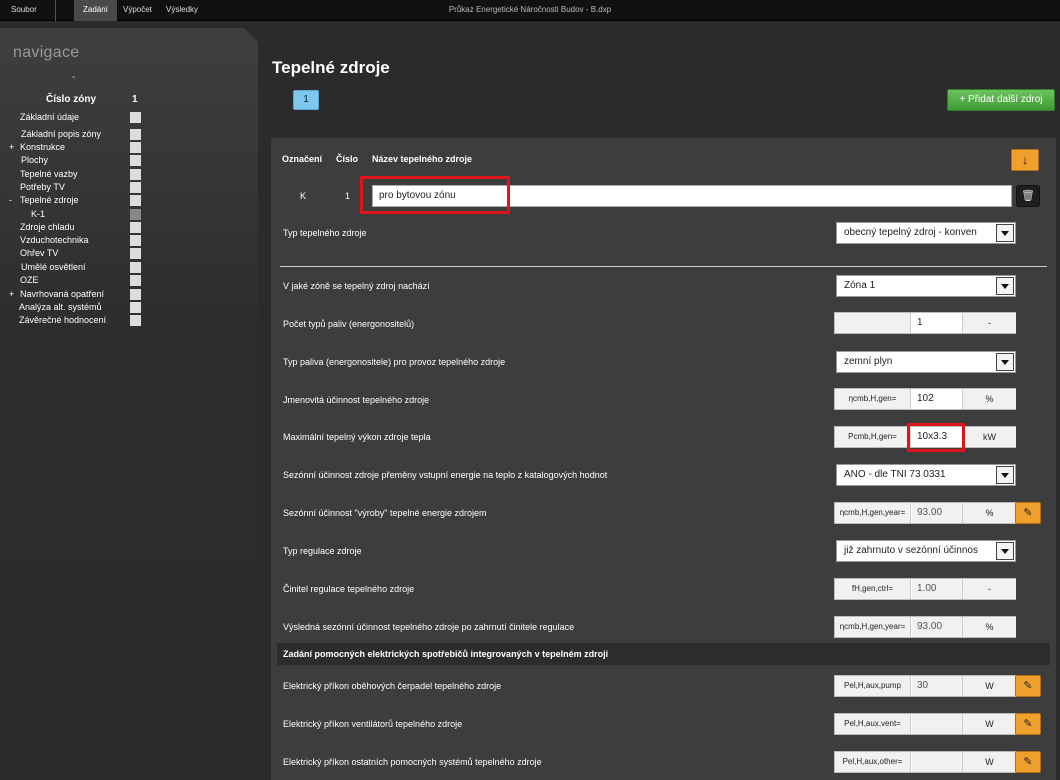 The image size is (1060, 780). What do you see at coordinates (251, 35) in the screenshot?
I see `sidebar-corner` at bounding box center [251, 35].